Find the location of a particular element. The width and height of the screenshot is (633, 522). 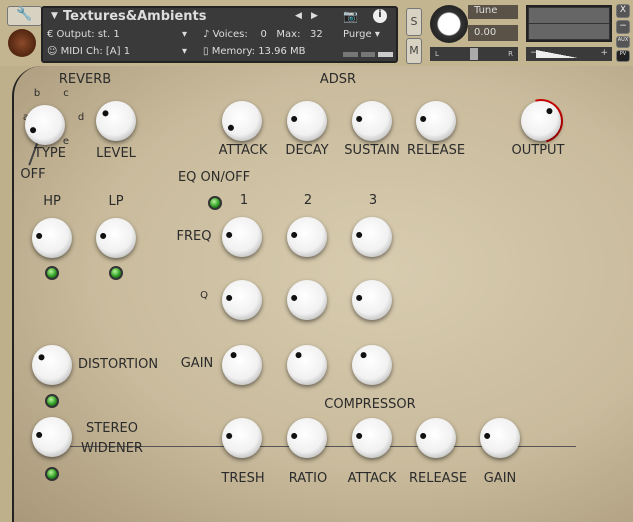

gain2-knob is located at coordinates (307, 365).